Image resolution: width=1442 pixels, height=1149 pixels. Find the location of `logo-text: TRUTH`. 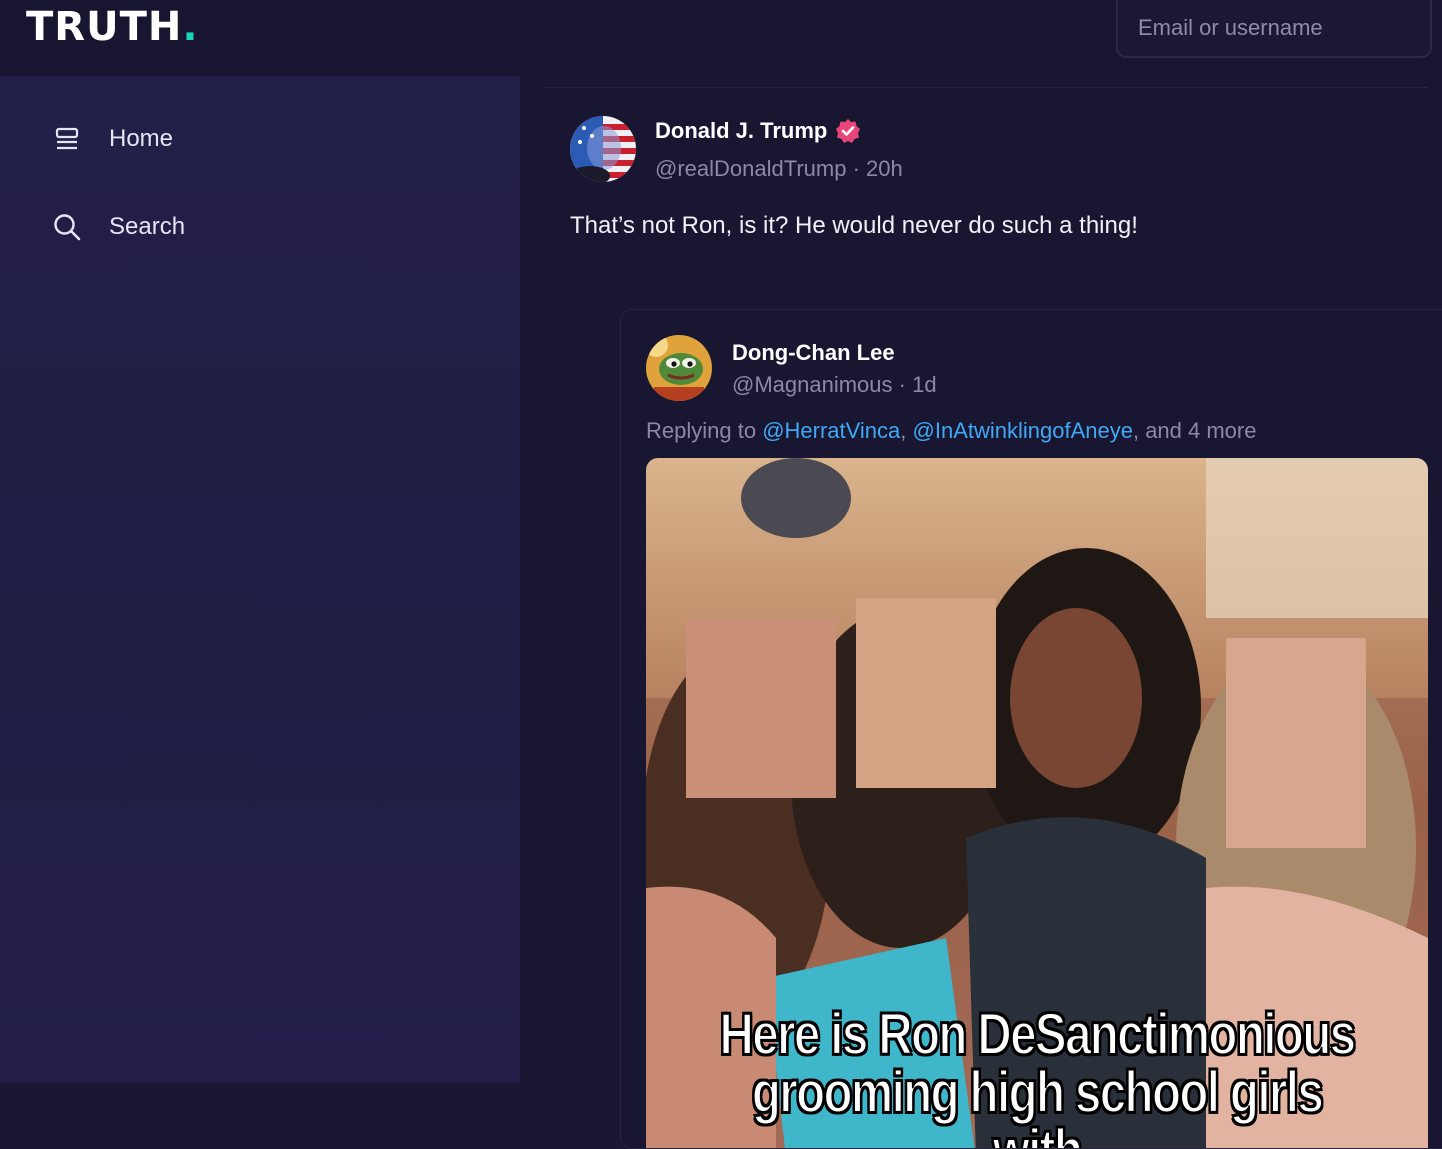

logo-text: TRUTH is located at coordinates (104, 27).